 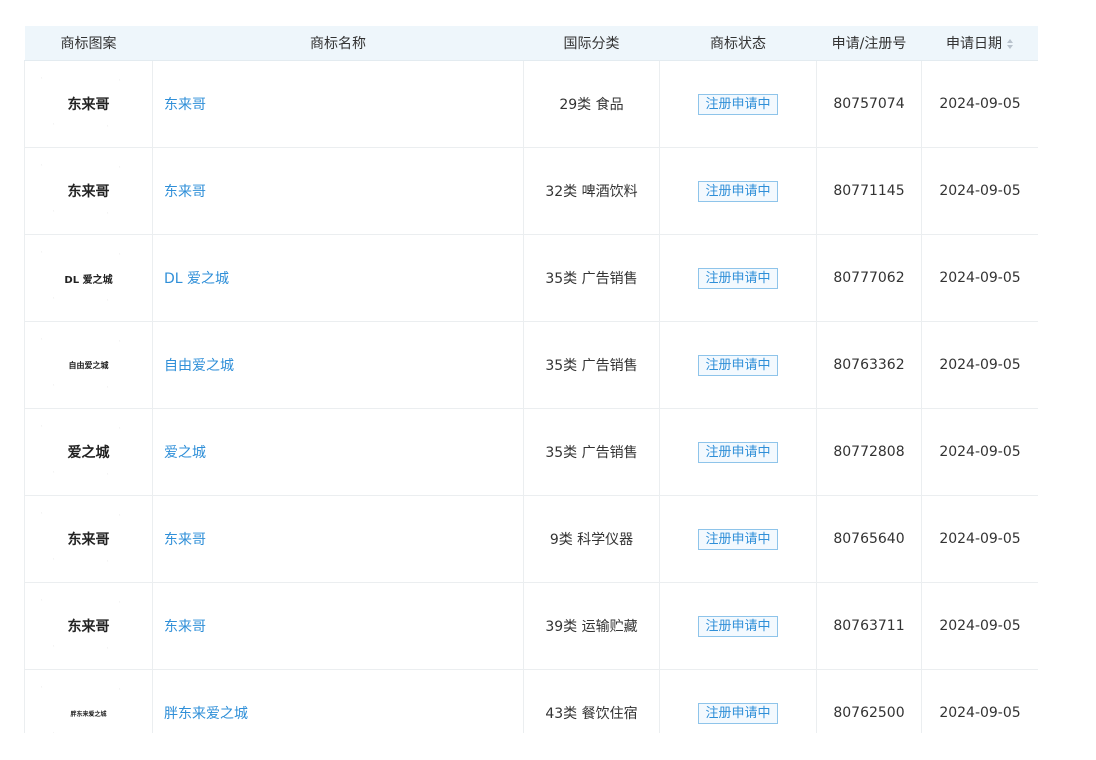 I want to click on trademark-logo-text: DL 爱之城, so click(x=88, y=280).